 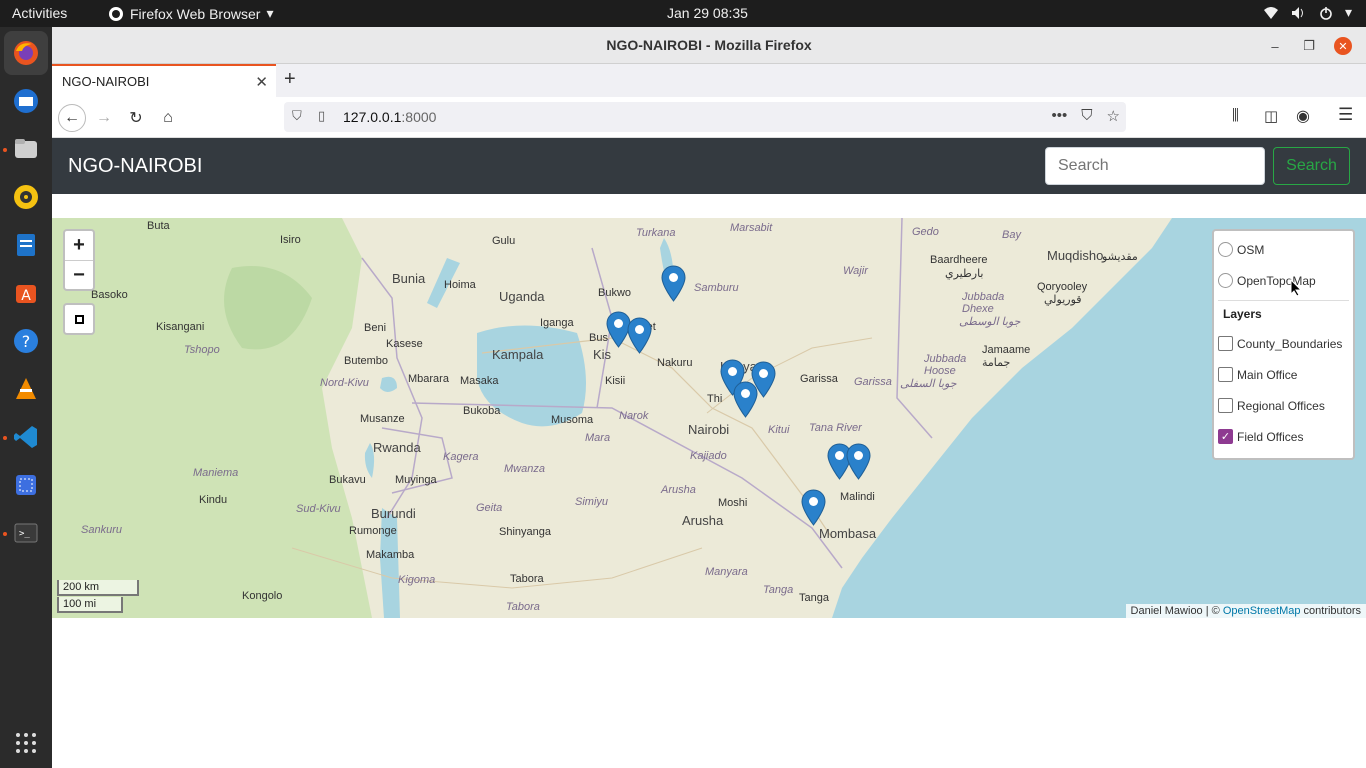 What do you see at coordinates (168, 118) in the screenshot?
I see `home-button: ⌂` at bounding box center [168, 118].